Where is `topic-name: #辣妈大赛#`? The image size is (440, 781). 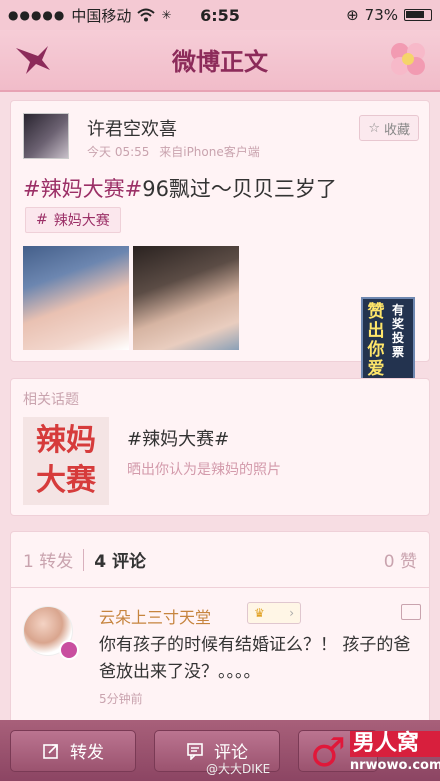 topic-name: #辣妈大赛# is located at coordinates (178, 439).